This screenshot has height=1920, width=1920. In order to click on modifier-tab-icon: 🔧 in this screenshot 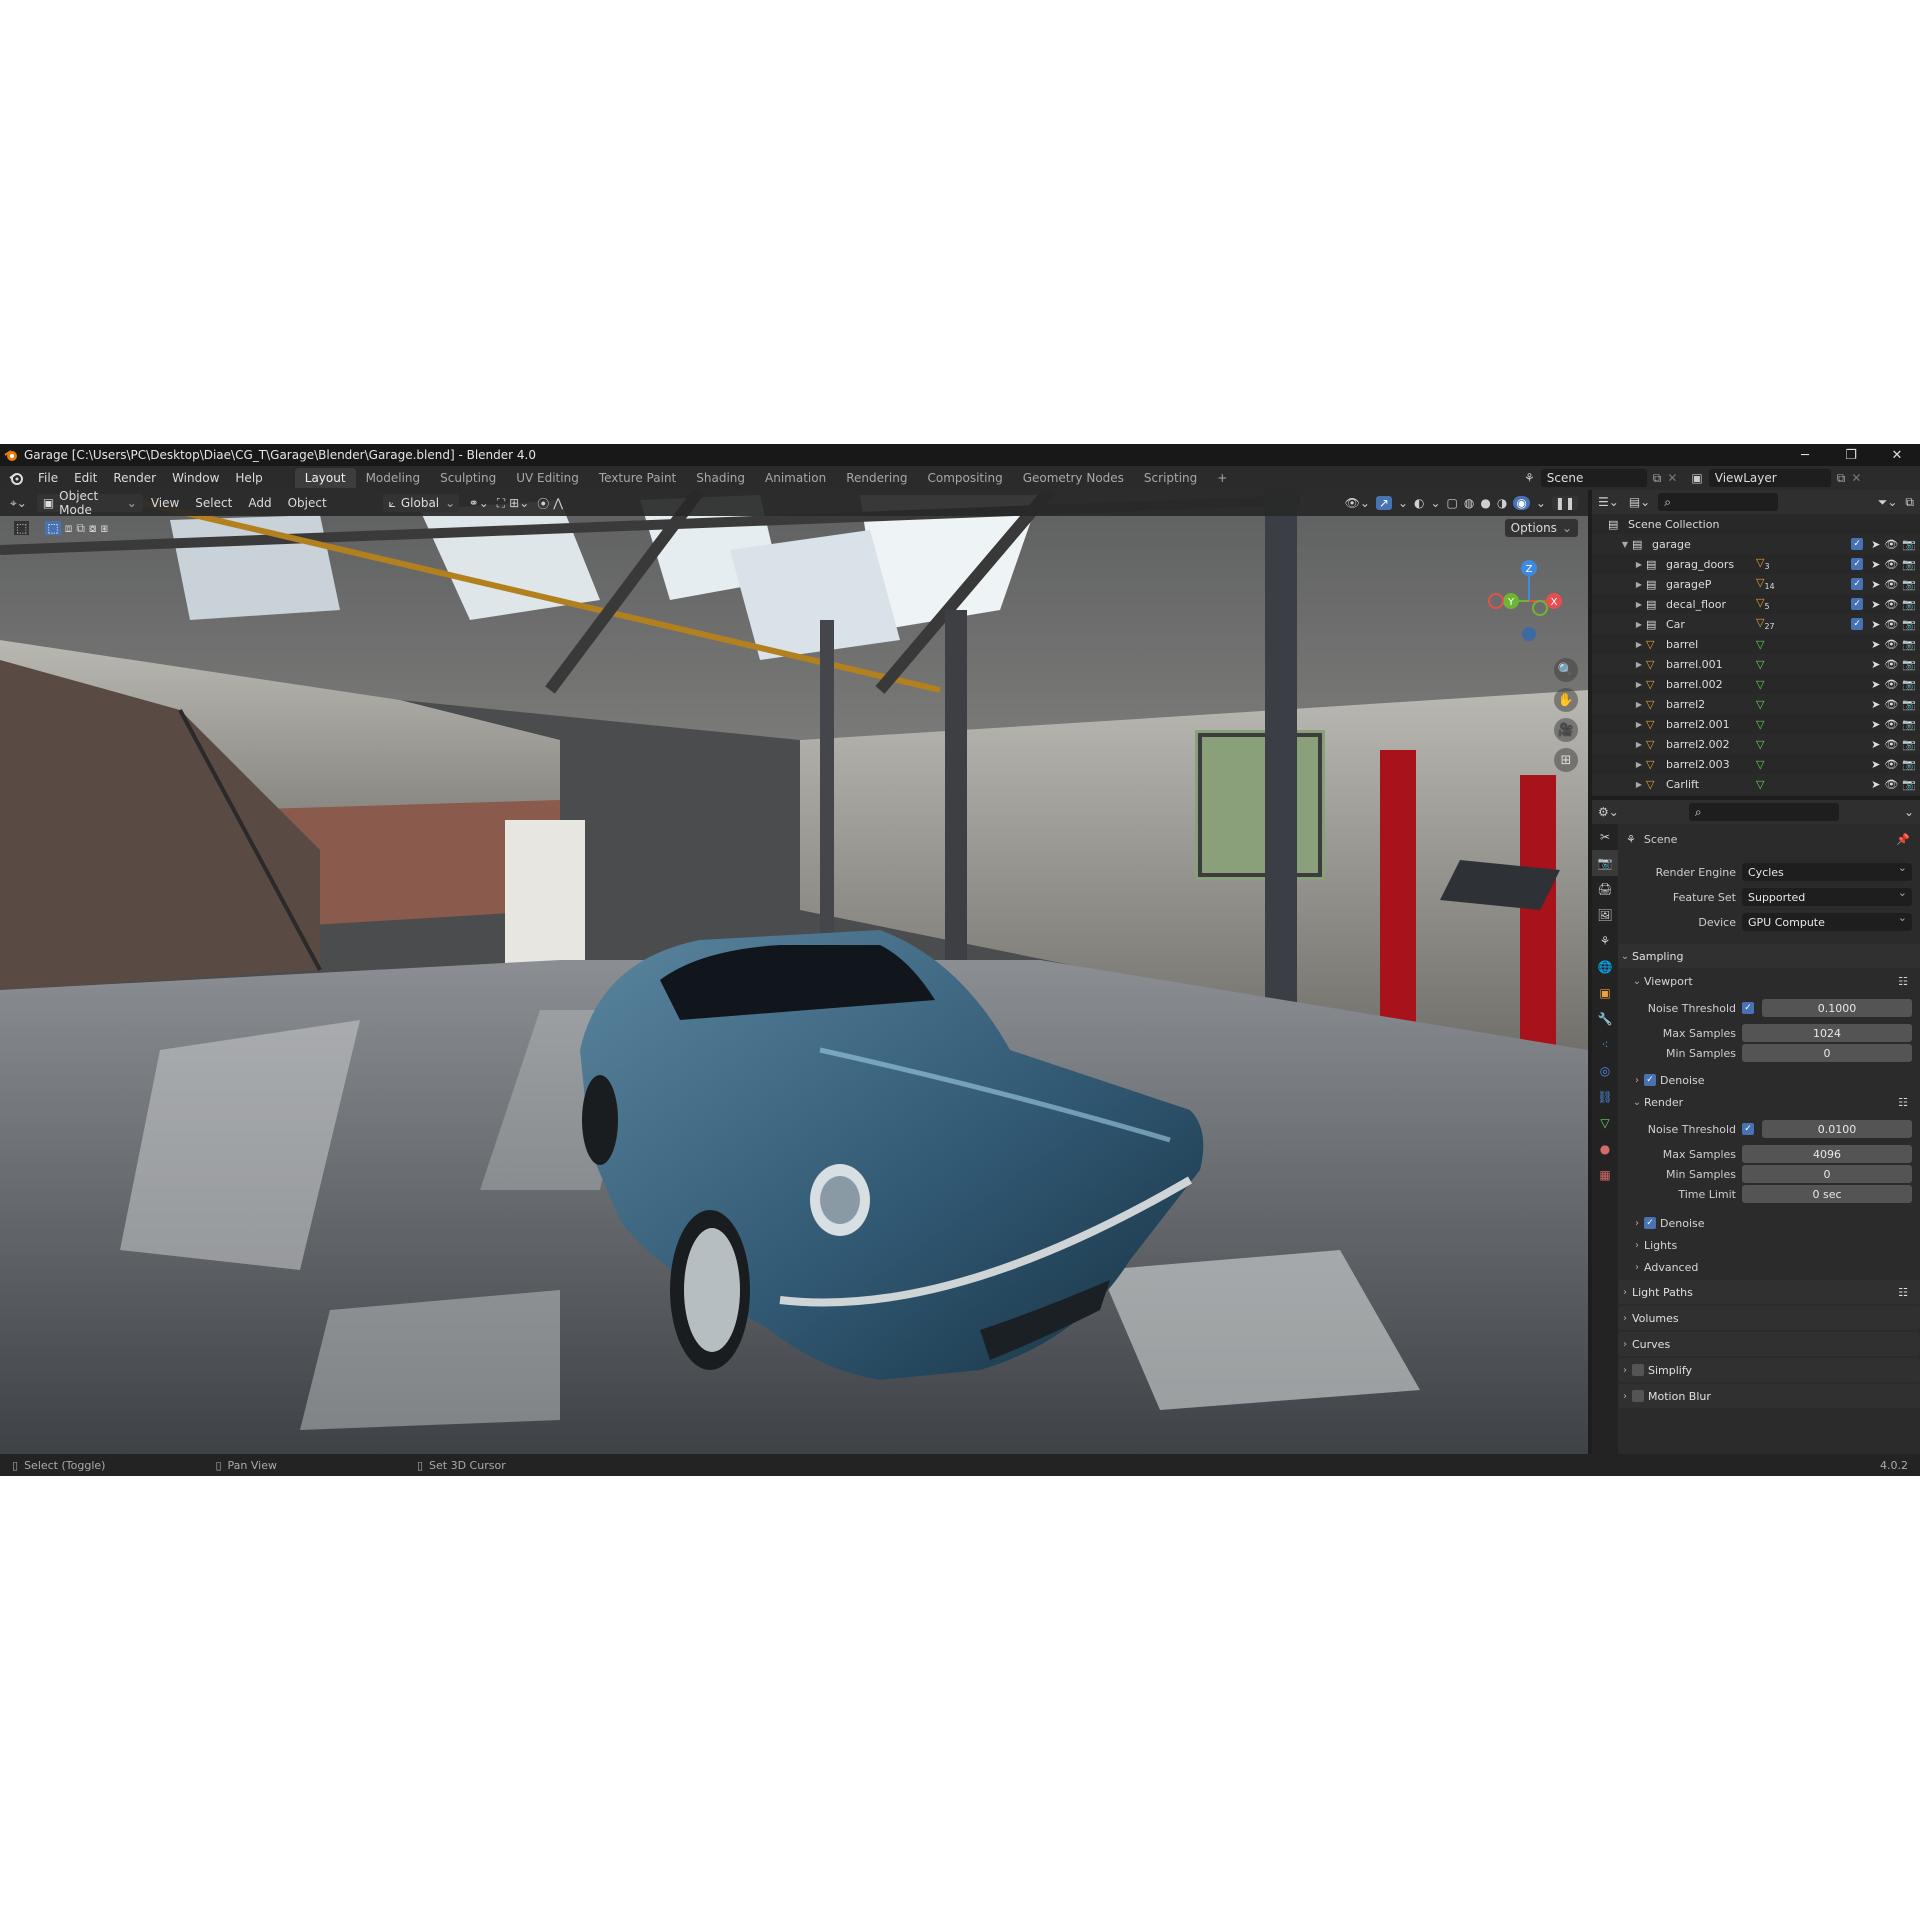, I will do `click(1605, 1019)`.